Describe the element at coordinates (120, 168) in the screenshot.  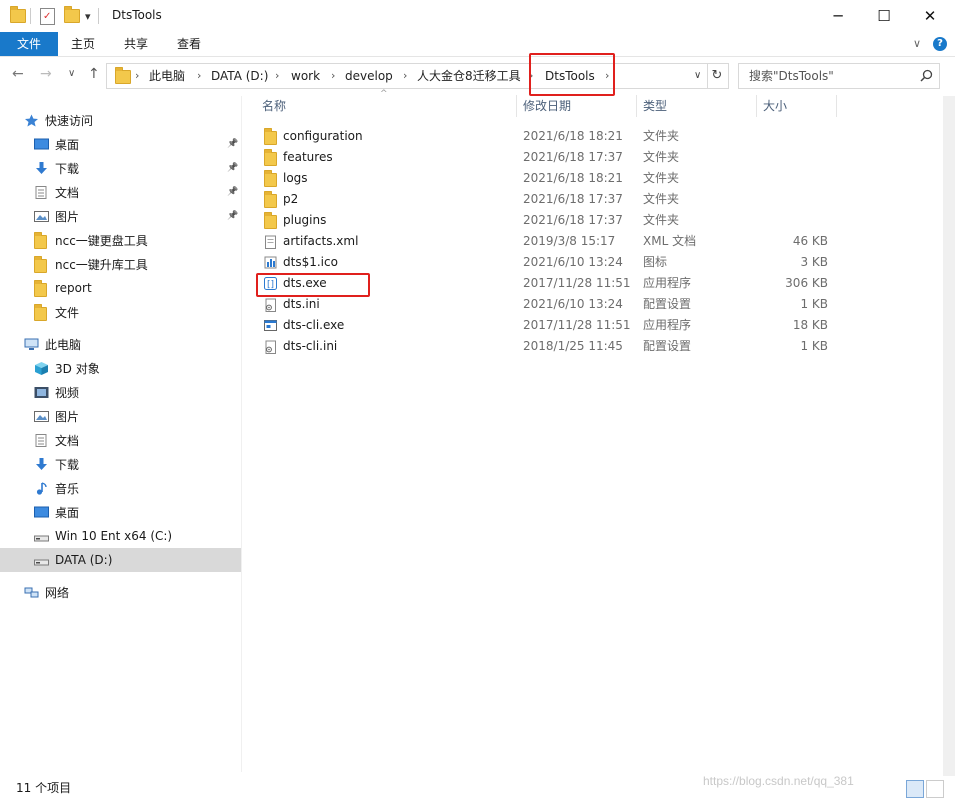
I see `quick-item-1: 下载 📌` at that location.